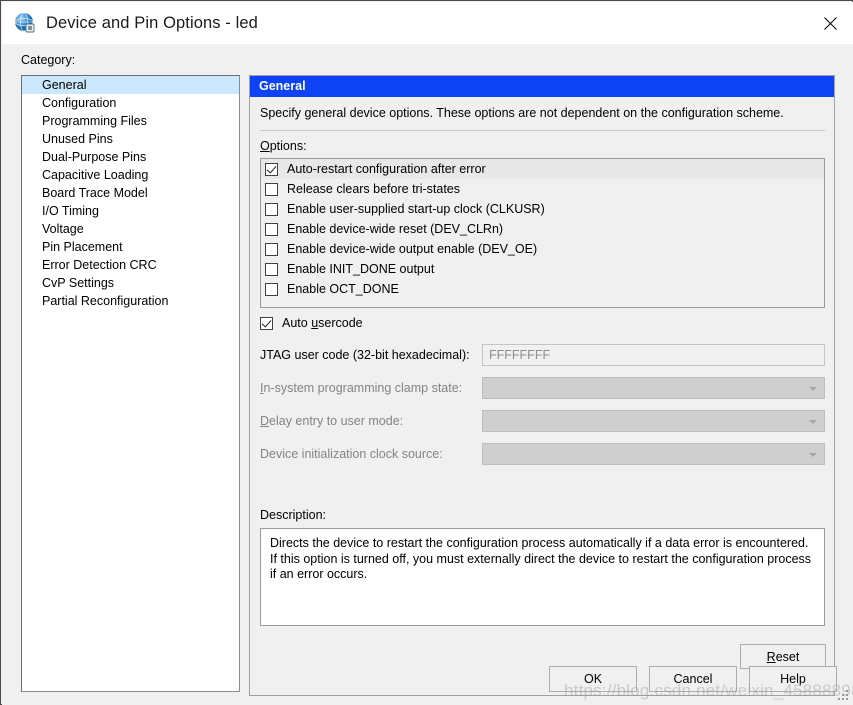 This screenshot has width=853, height=705. I want to click on sidebar-item-label: CvP Settings, so click(78, 283).